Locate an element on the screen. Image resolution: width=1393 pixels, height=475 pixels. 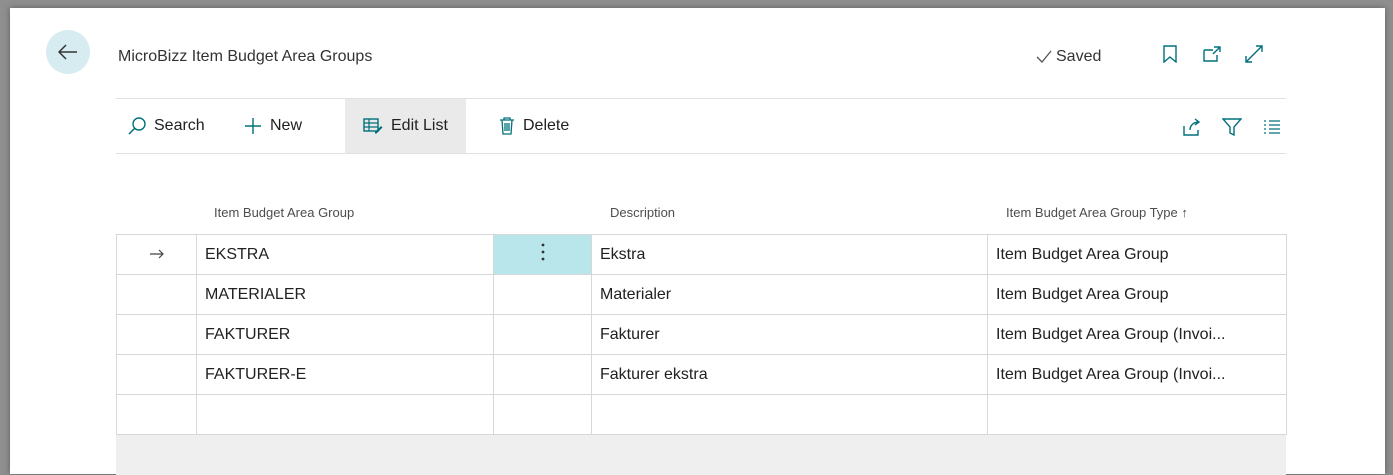
page-title: MicroBizz Item Budget Area Groups is located at coordinates (245, 56).